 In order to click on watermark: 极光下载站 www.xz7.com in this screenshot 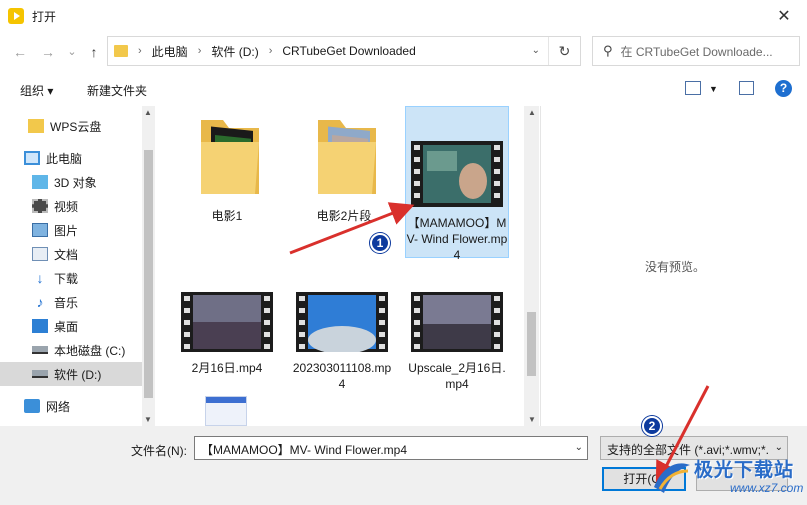, I will do `click(727, 478)`.